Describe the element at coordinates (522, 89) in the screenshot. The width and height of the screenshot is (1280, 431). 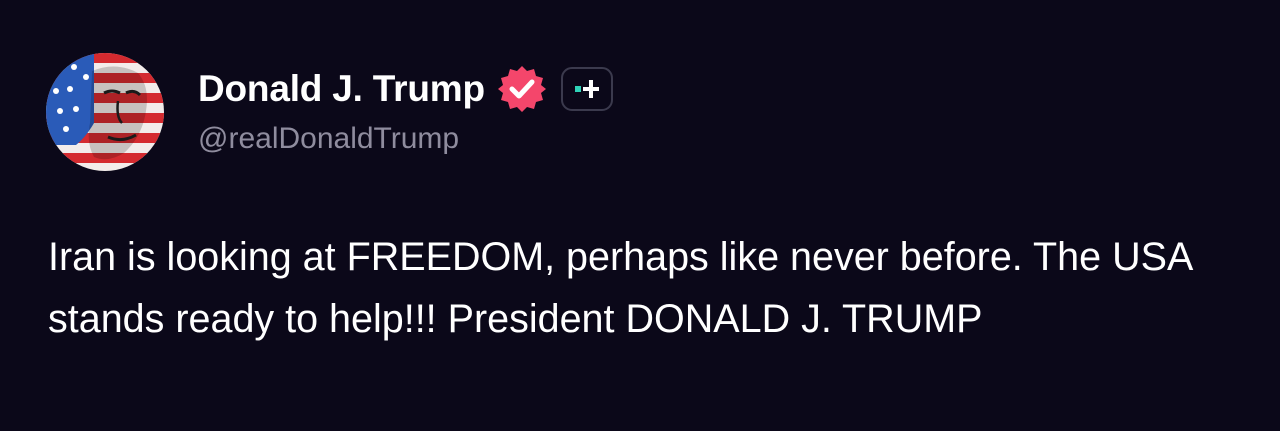
I see `verified-check-icon` at that location.